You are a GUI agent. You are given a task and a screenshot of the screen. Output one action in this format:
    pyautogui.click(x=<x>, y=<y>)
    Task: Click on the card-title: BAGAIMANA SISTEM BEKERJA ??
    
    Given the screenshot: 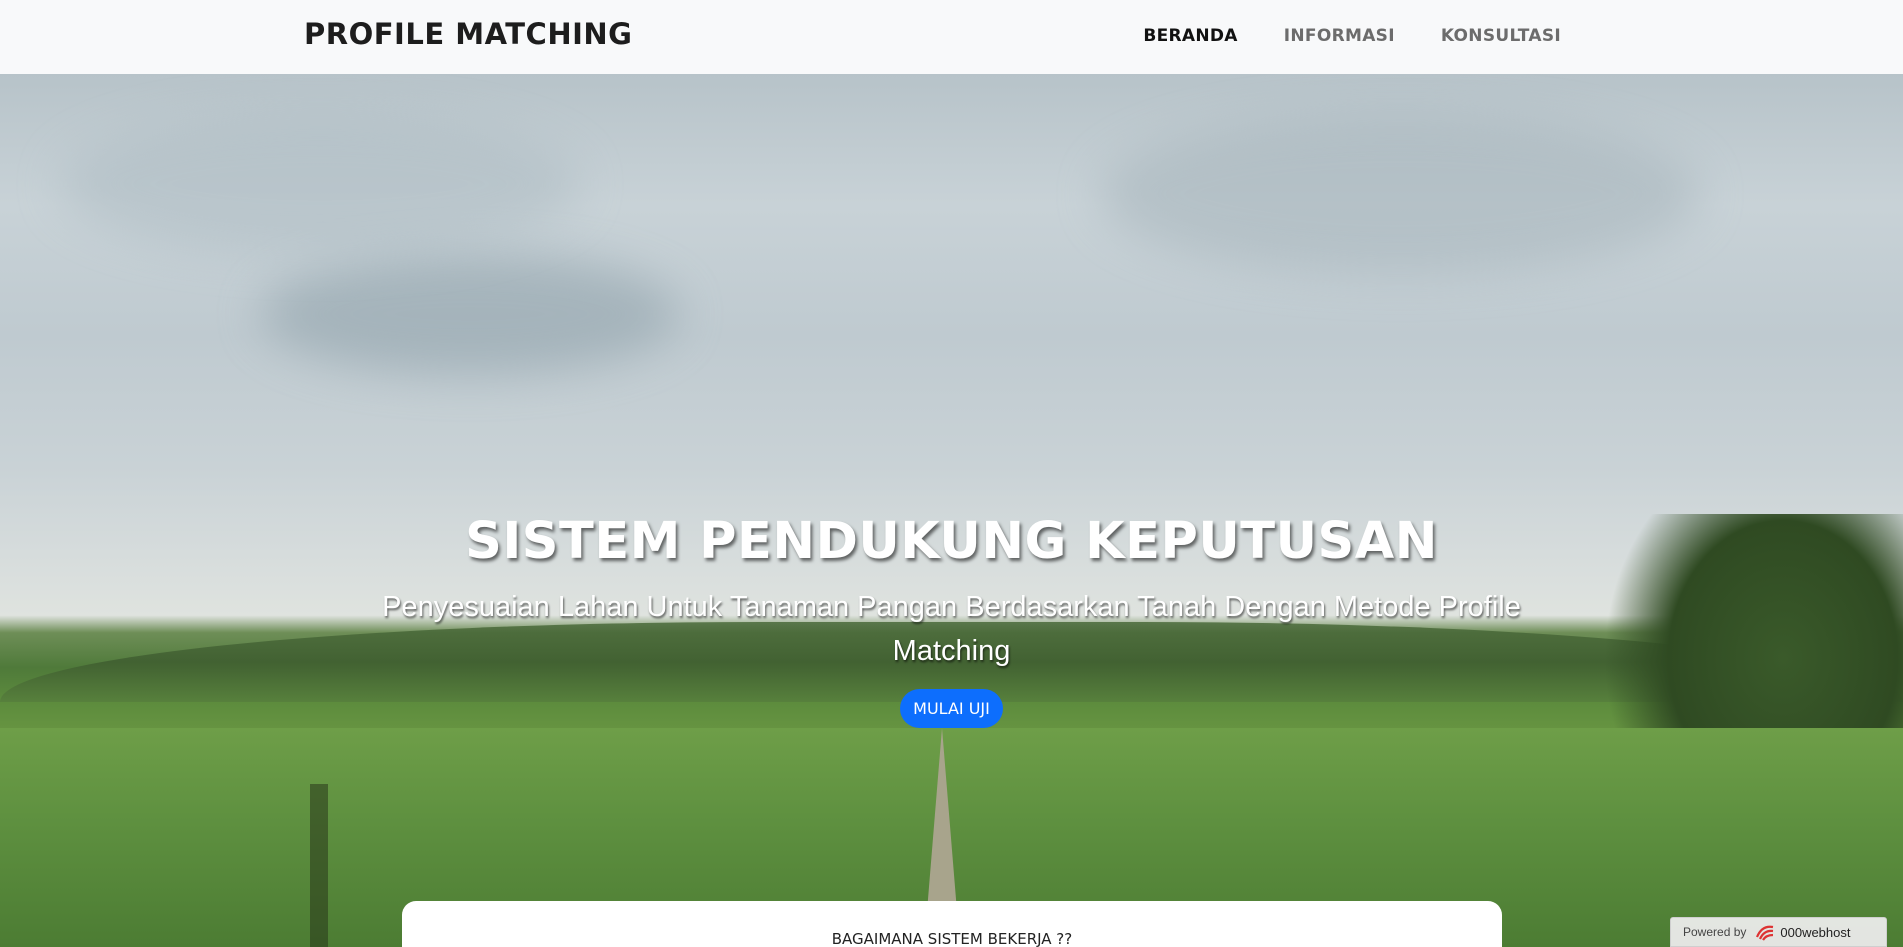 What is the action you would take?
    pyautogui.click(x=952, y=938)
    